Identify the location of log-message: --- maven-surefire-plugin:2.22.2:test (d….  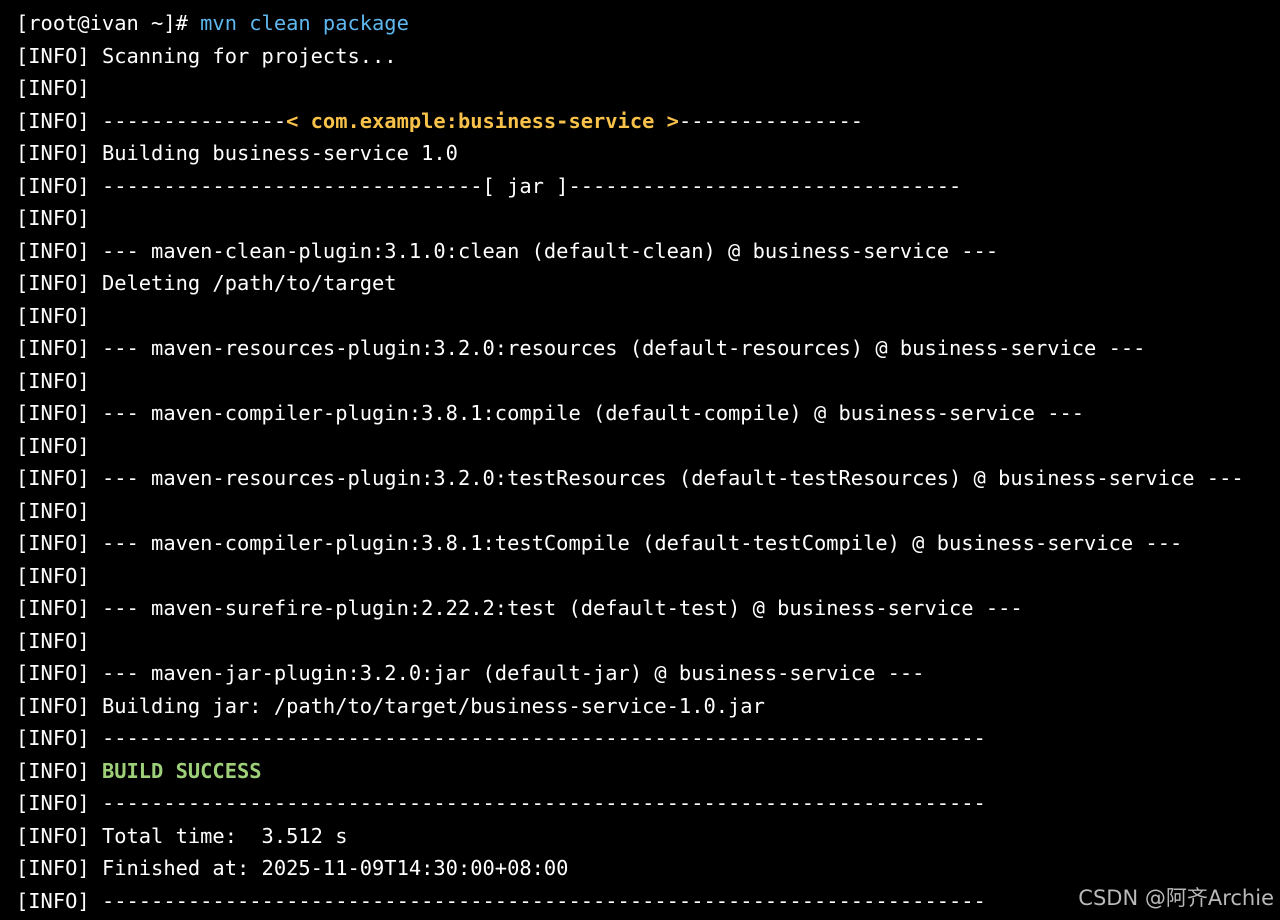
(556, 608).